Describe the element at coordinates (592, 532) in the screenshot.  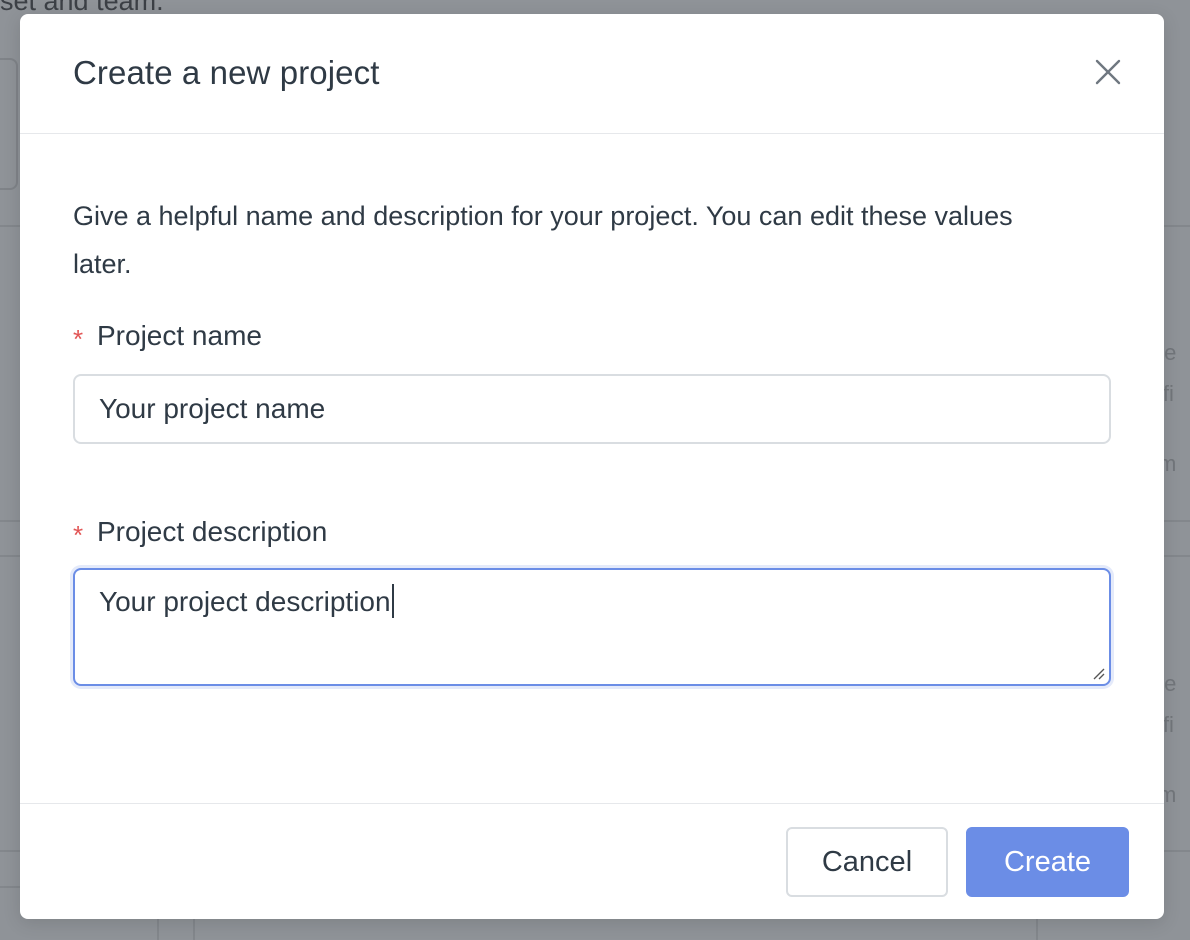
I see `project-description-label: * Project description` at that location.